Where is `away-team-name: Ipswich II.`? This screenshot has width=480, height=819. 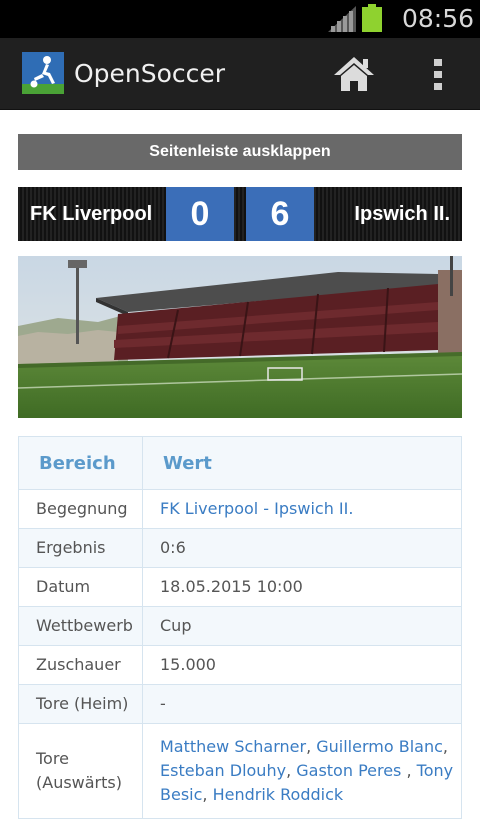 away-team-name: Ipswich II. is located at coordinates (402, 214).